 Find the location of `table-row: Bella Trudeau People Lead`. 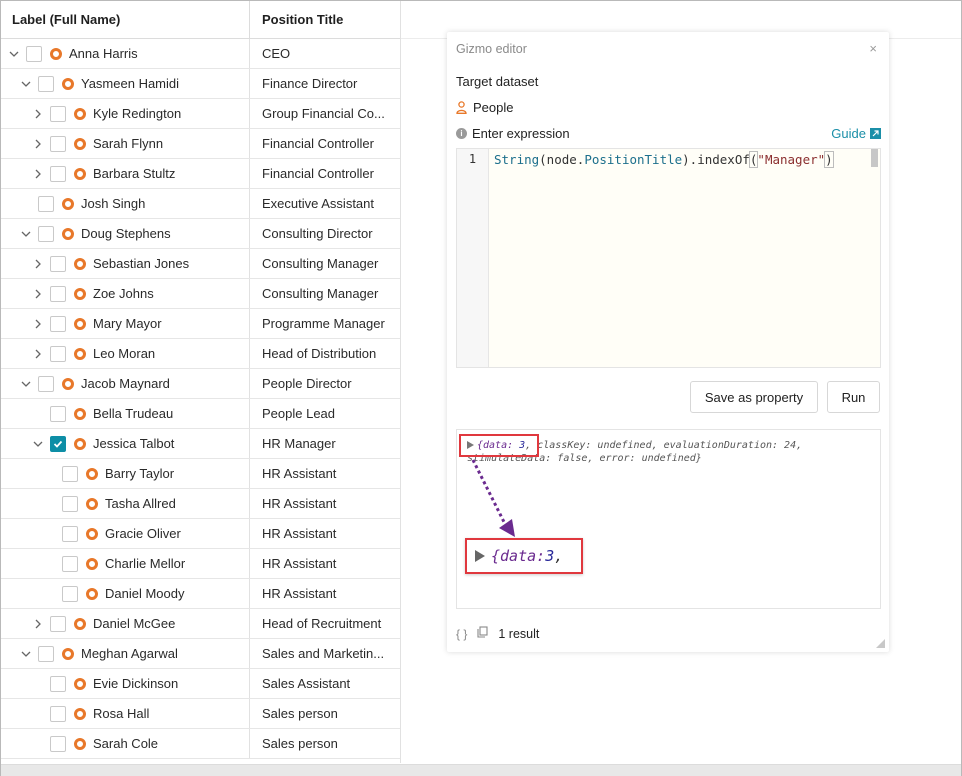

table-row: Bella Trudeau People Lead is located at coordinates (200, 414).